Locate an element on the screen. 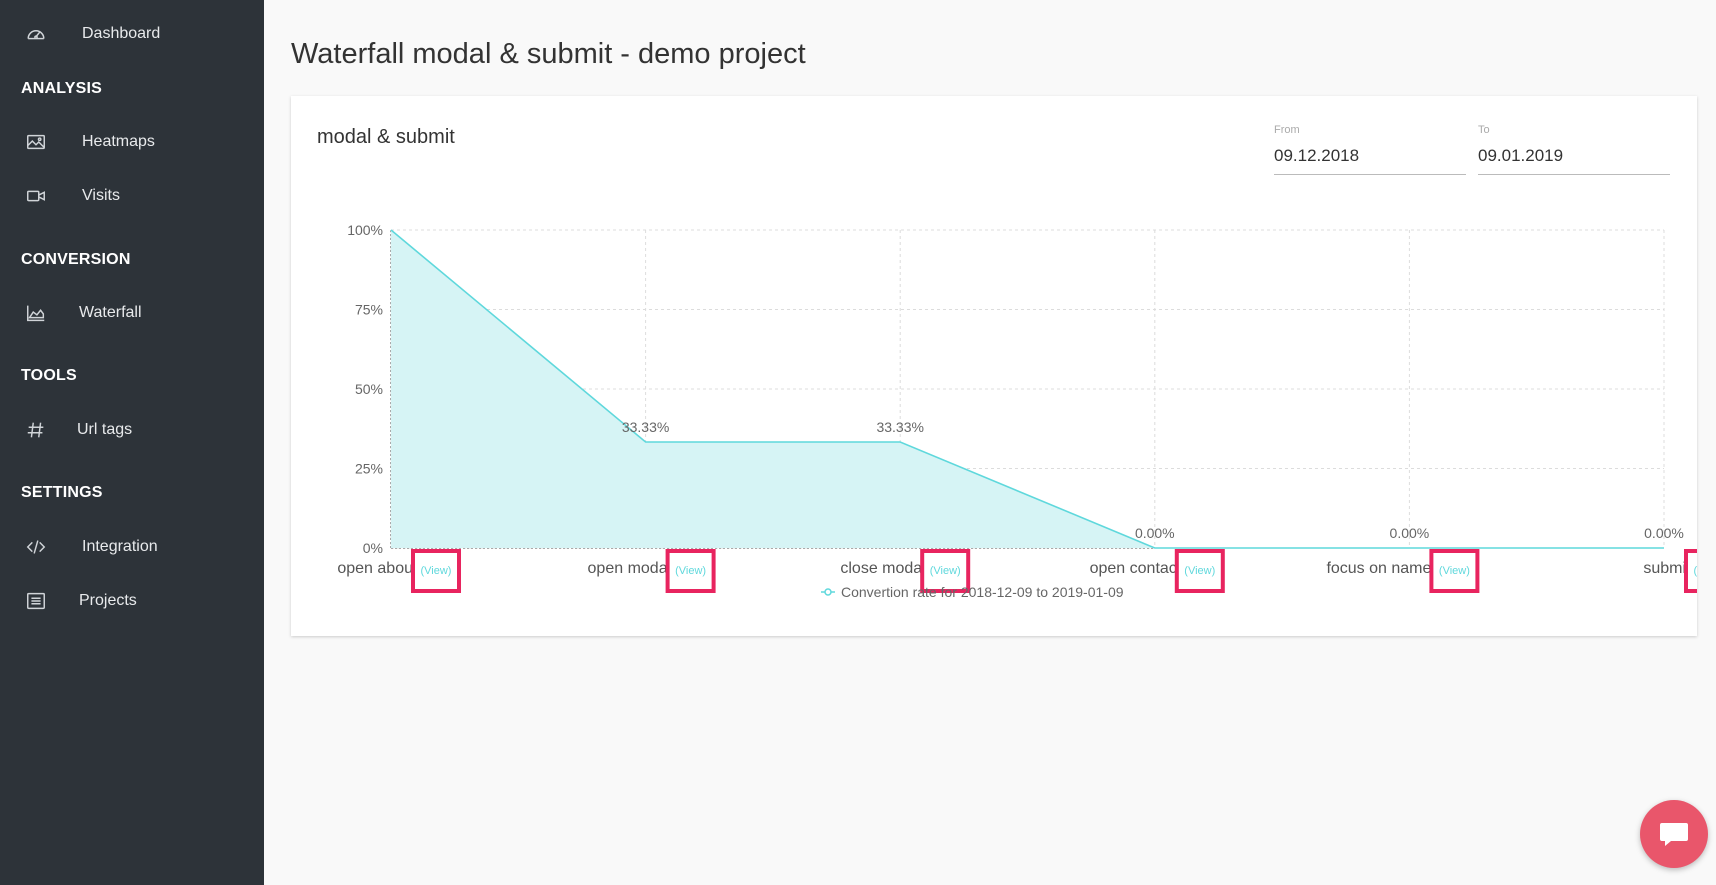 Image resolution: width=1716 pixels, height=885 pixels. x-tick-group: open abou (View) is located at coordinates (399, 571).